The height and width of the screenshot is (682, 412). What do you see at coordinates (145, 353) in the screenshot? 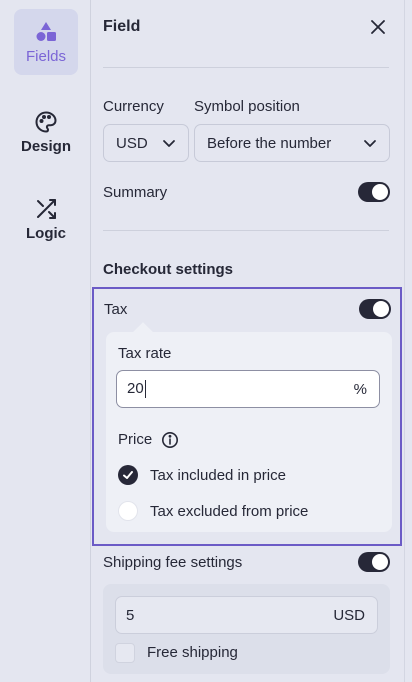
I see `tax-rate-label: Tax rate` at bounding box center [145, 353].